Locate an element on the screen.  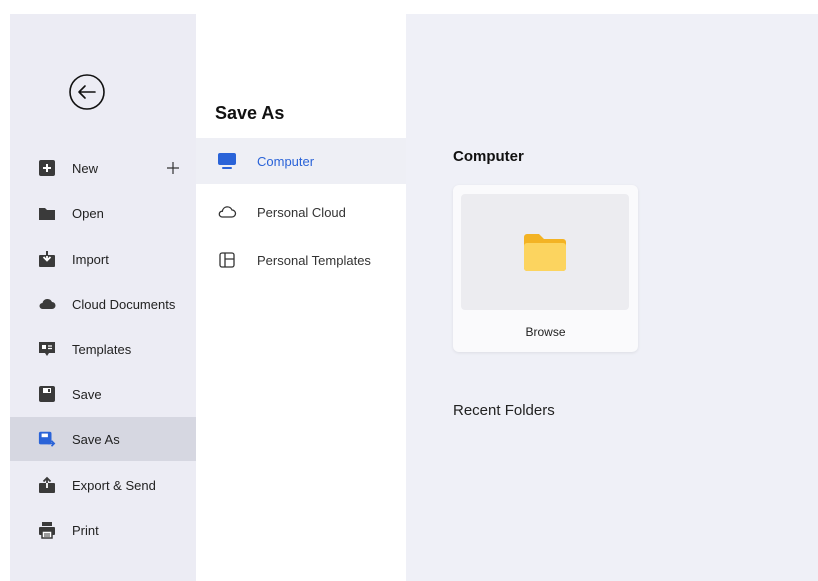
templates-icon is located at coordinates (47, 349).